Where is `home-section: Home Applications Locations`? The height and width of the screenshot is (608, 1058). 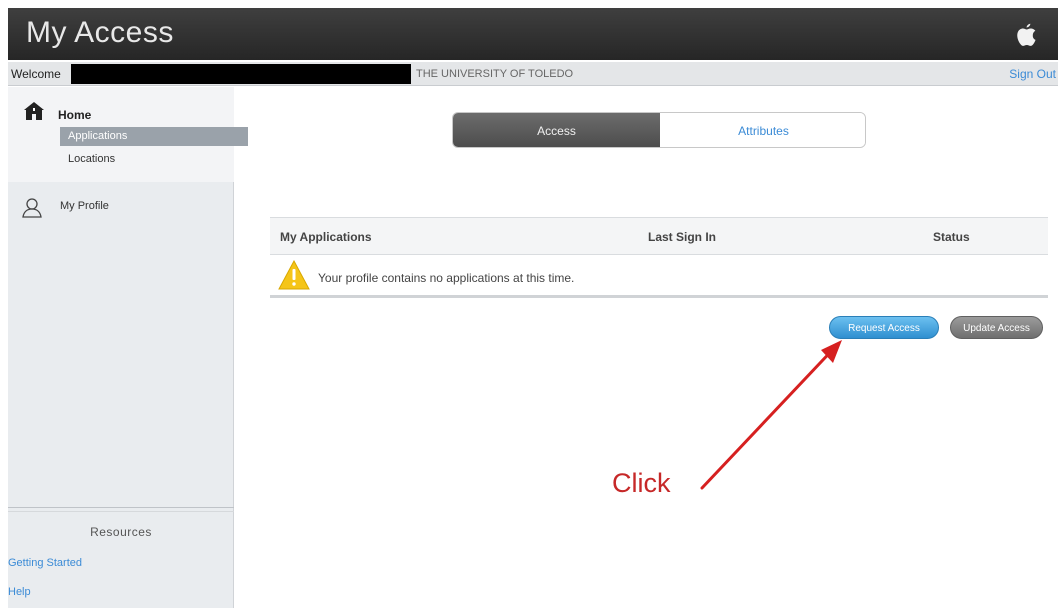
home-section: Home Applications Locations is located at coordinates (128, 134).